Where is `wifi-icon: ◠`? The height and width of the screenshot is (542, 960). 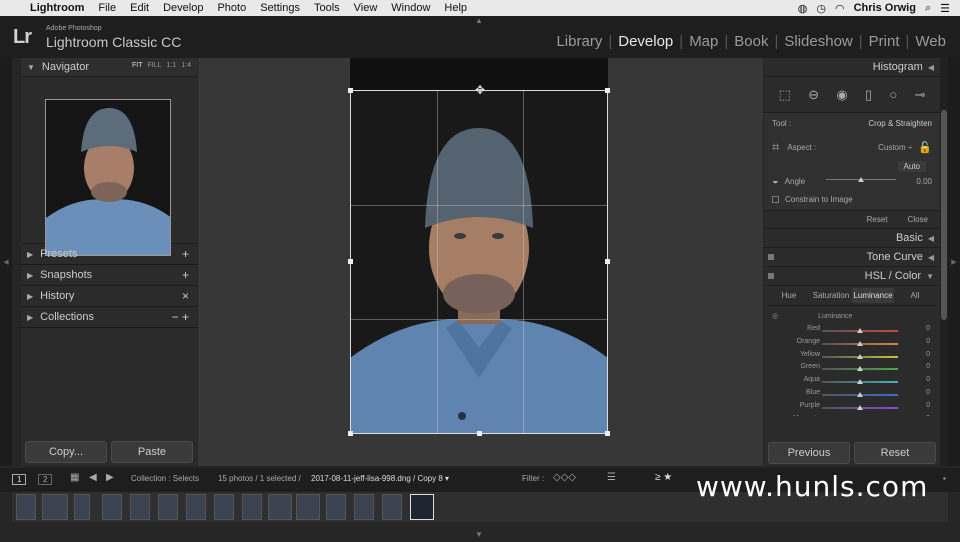
wifi-icon: ◠ is located at coordinates (840, 8).